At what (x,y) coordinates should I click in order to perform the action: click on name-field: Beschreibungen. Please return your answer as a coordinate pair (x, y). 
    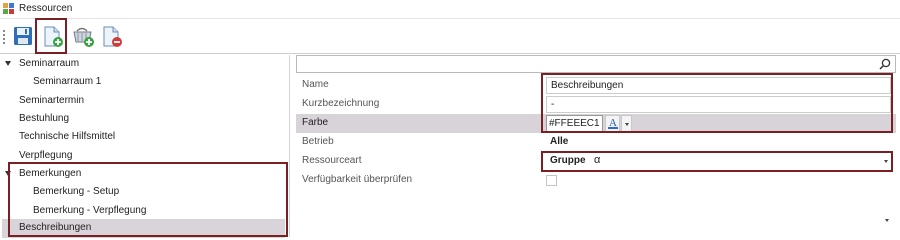
    Looking at the image, I should click on (718, 85).